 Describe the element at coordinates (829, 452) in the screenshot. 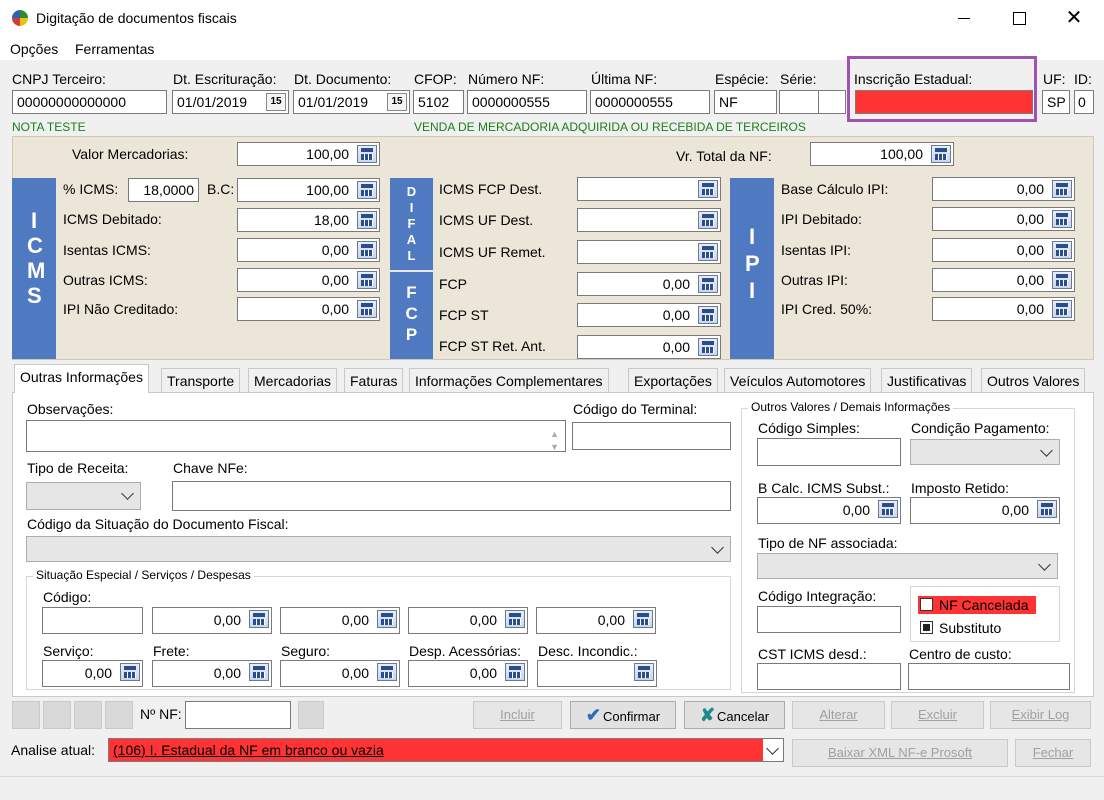

I see `cod-simples-field` at that location.